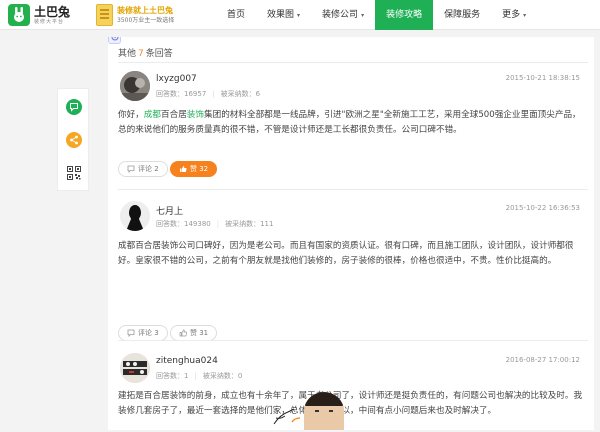 The width and height of the screenshot is (600, 432). I want to click on question-icon, so click(74, 107).